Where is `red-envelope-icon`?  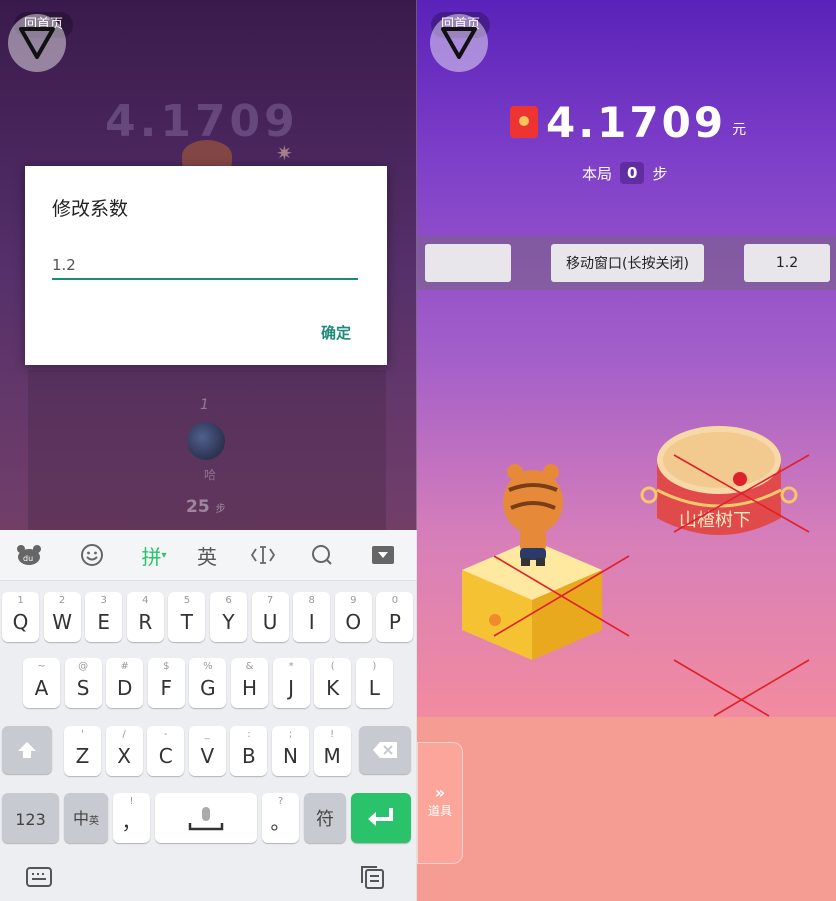
red-envelope-icon is located at coordinates (524, 122).